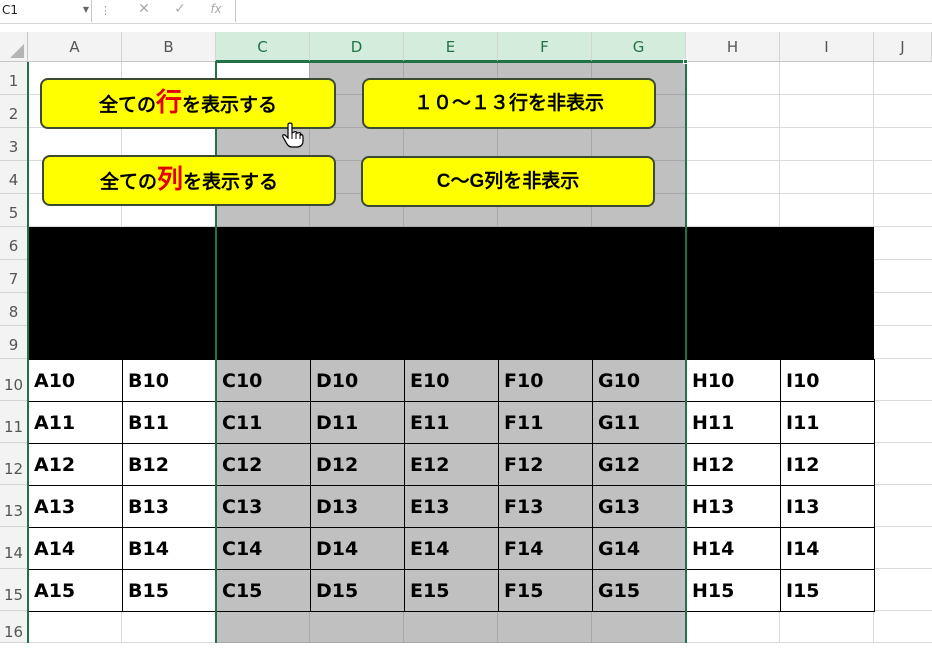  What do you see at coordinates (827, 464) in the screenshot?
I see `table-cell: I12` at bounding box center [827, 464].